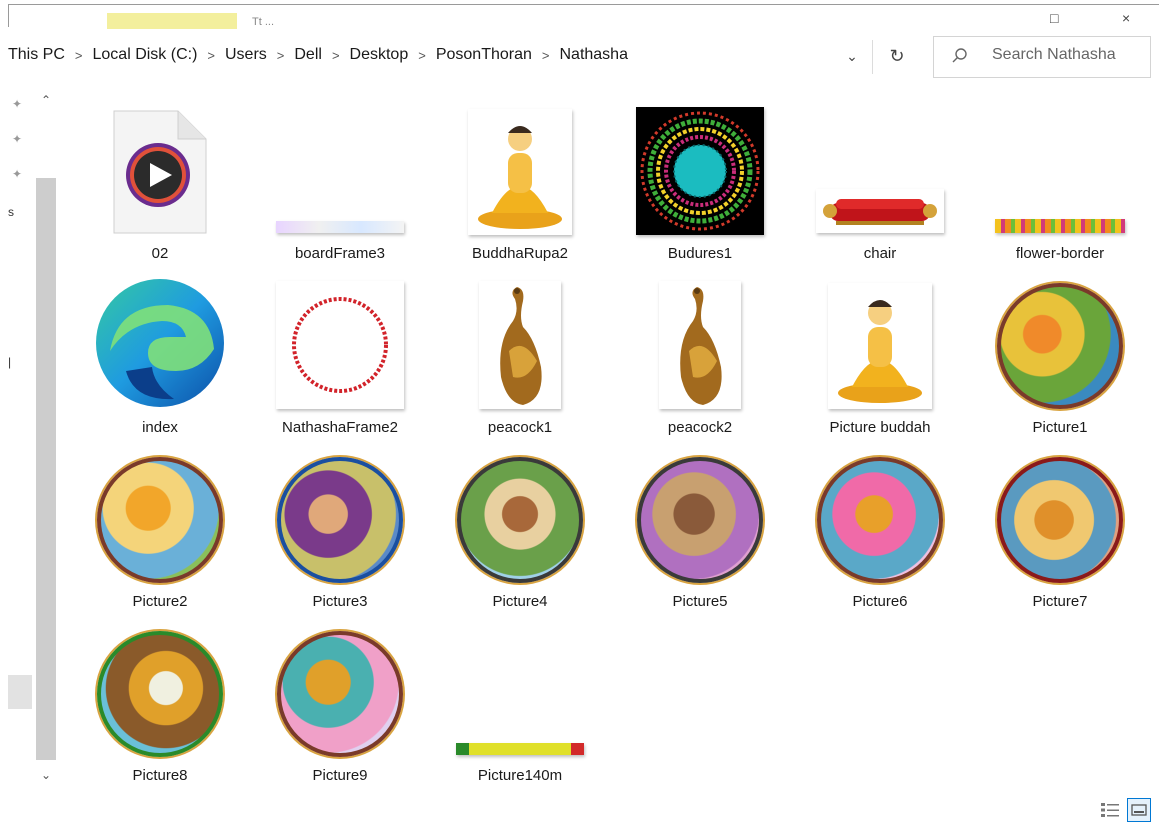  What do you see at coordinates (46, 776) in the screenshot?
I see `scroll-down-icon: ⌄` at bounding box center [46, 776].